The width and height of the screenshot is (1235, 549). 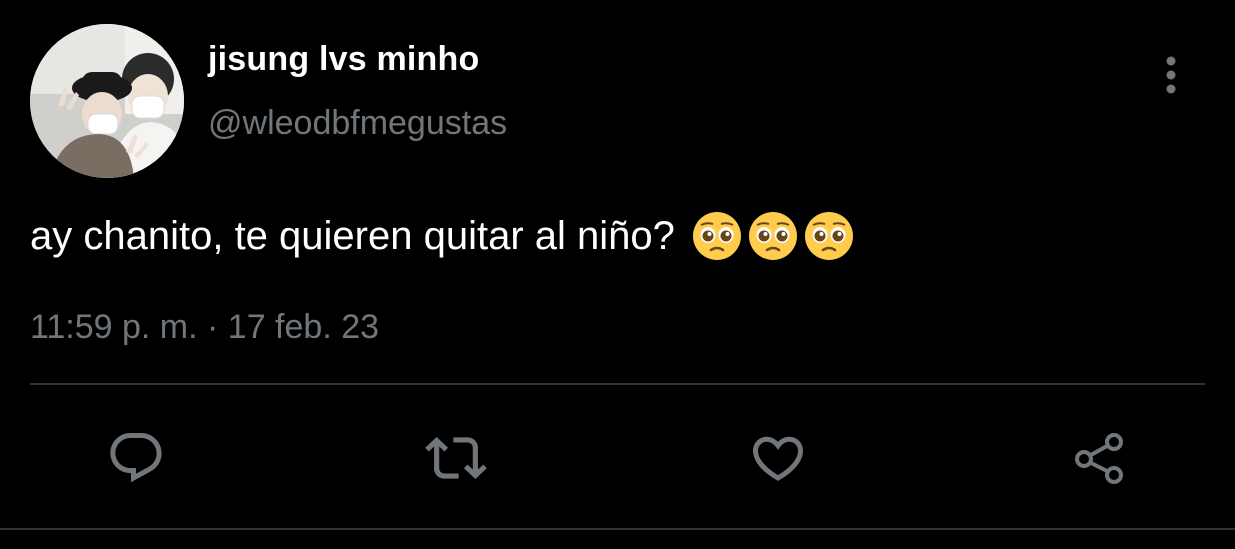 What do you see at coordinates (357, 123) in the screenshot?
I see `user-handle: @wleodbfmegustas` at bounding box center [357, 123].